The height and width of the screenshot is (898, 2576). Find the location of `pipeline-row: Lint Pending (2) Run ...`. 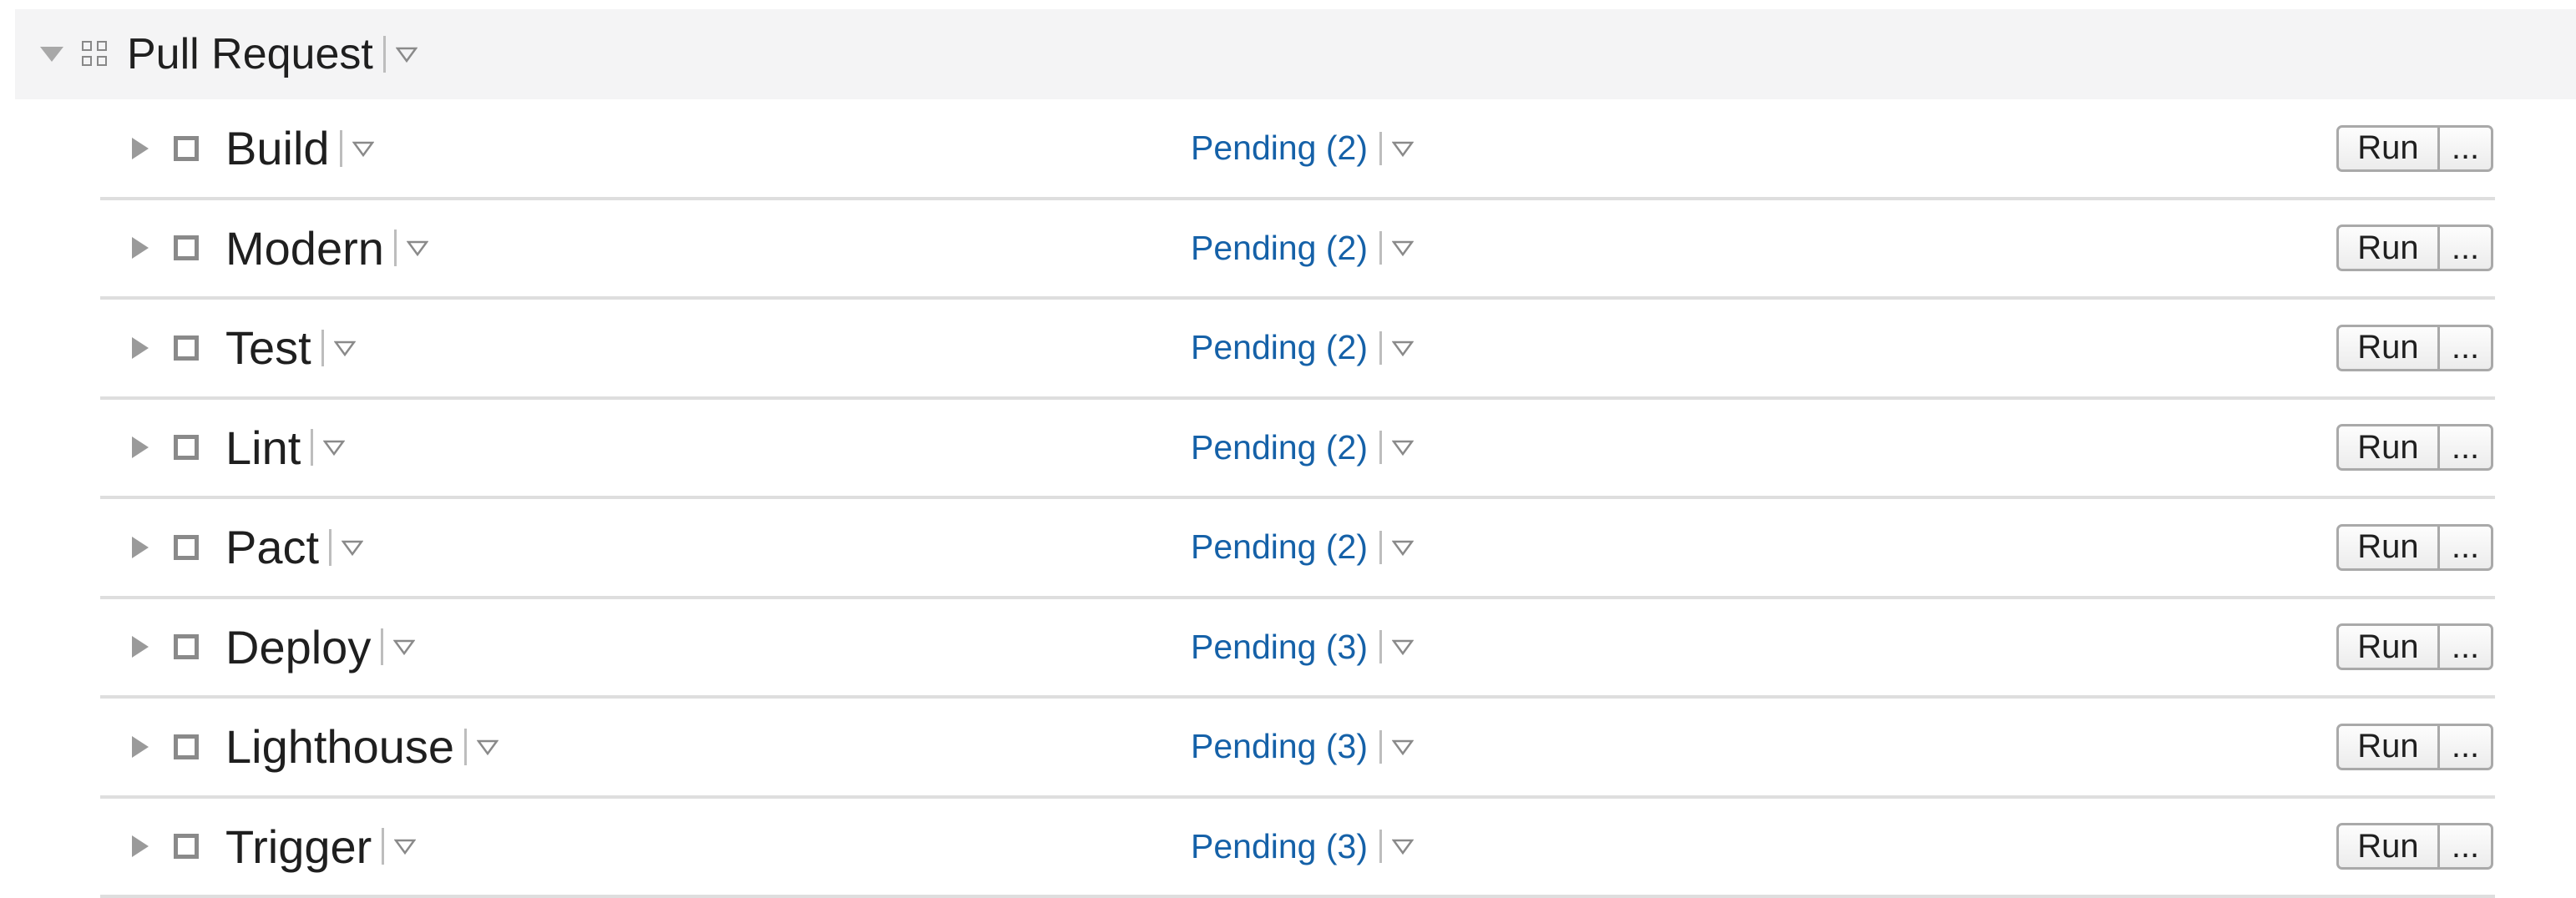

pipeline-row: Lint Pending (2) Run ... is located at coordinates (1297, 450).